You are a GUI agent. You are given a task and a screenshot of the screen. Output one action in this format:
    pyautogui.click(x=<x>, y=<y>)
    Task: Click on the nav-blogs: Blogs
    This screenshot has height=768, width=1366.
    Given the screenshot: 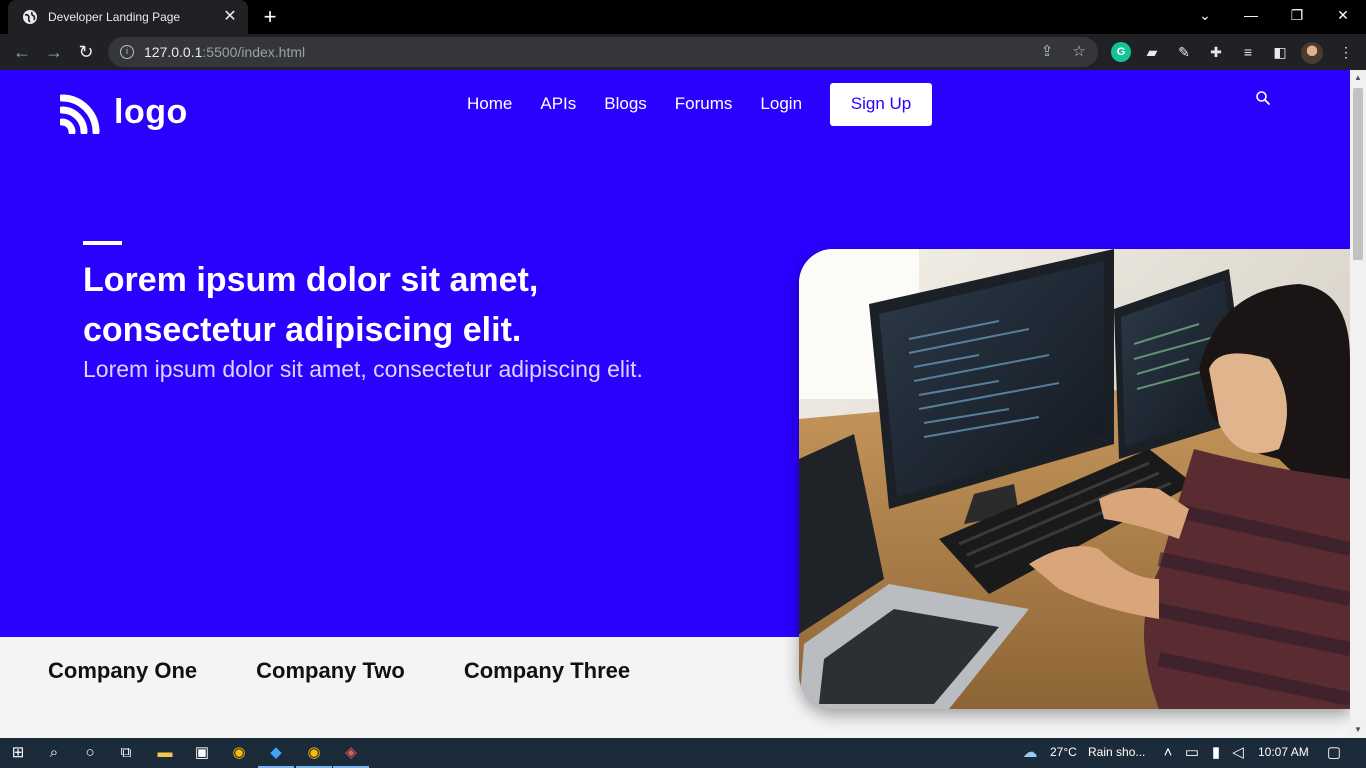 What is the action you would take?
    pyautogui.click(x=625, y=104)
    